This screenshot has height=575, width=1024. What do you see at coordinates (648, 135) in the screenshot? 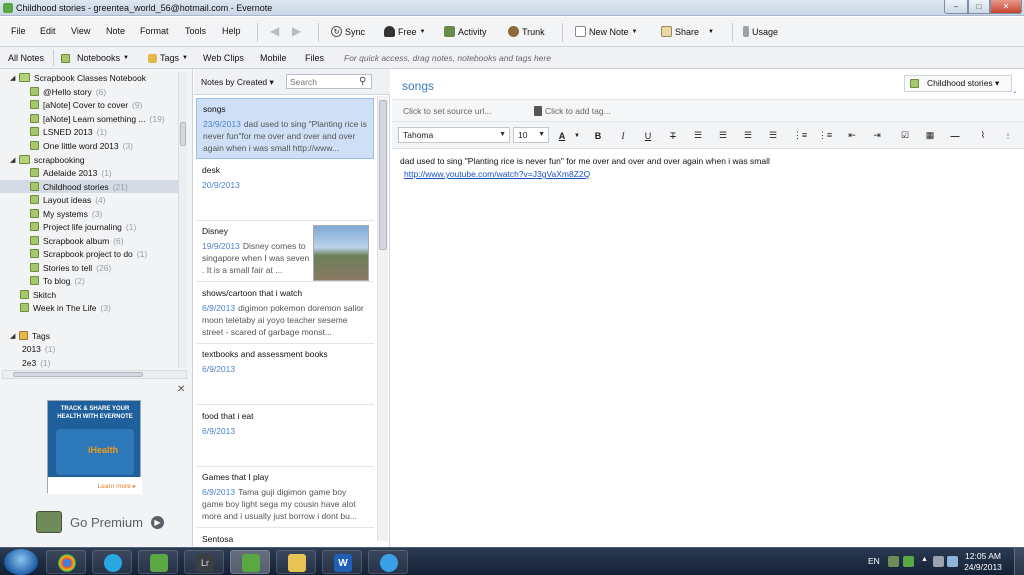
I see `underline-button: U` at bounding box center [648, 135].